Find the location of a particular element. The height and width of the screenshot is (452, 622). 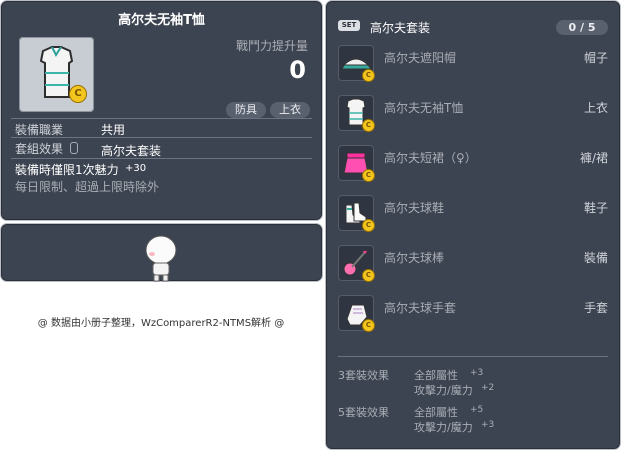

set-effect-stat-value: +2 is located at coordinates (488, 388).